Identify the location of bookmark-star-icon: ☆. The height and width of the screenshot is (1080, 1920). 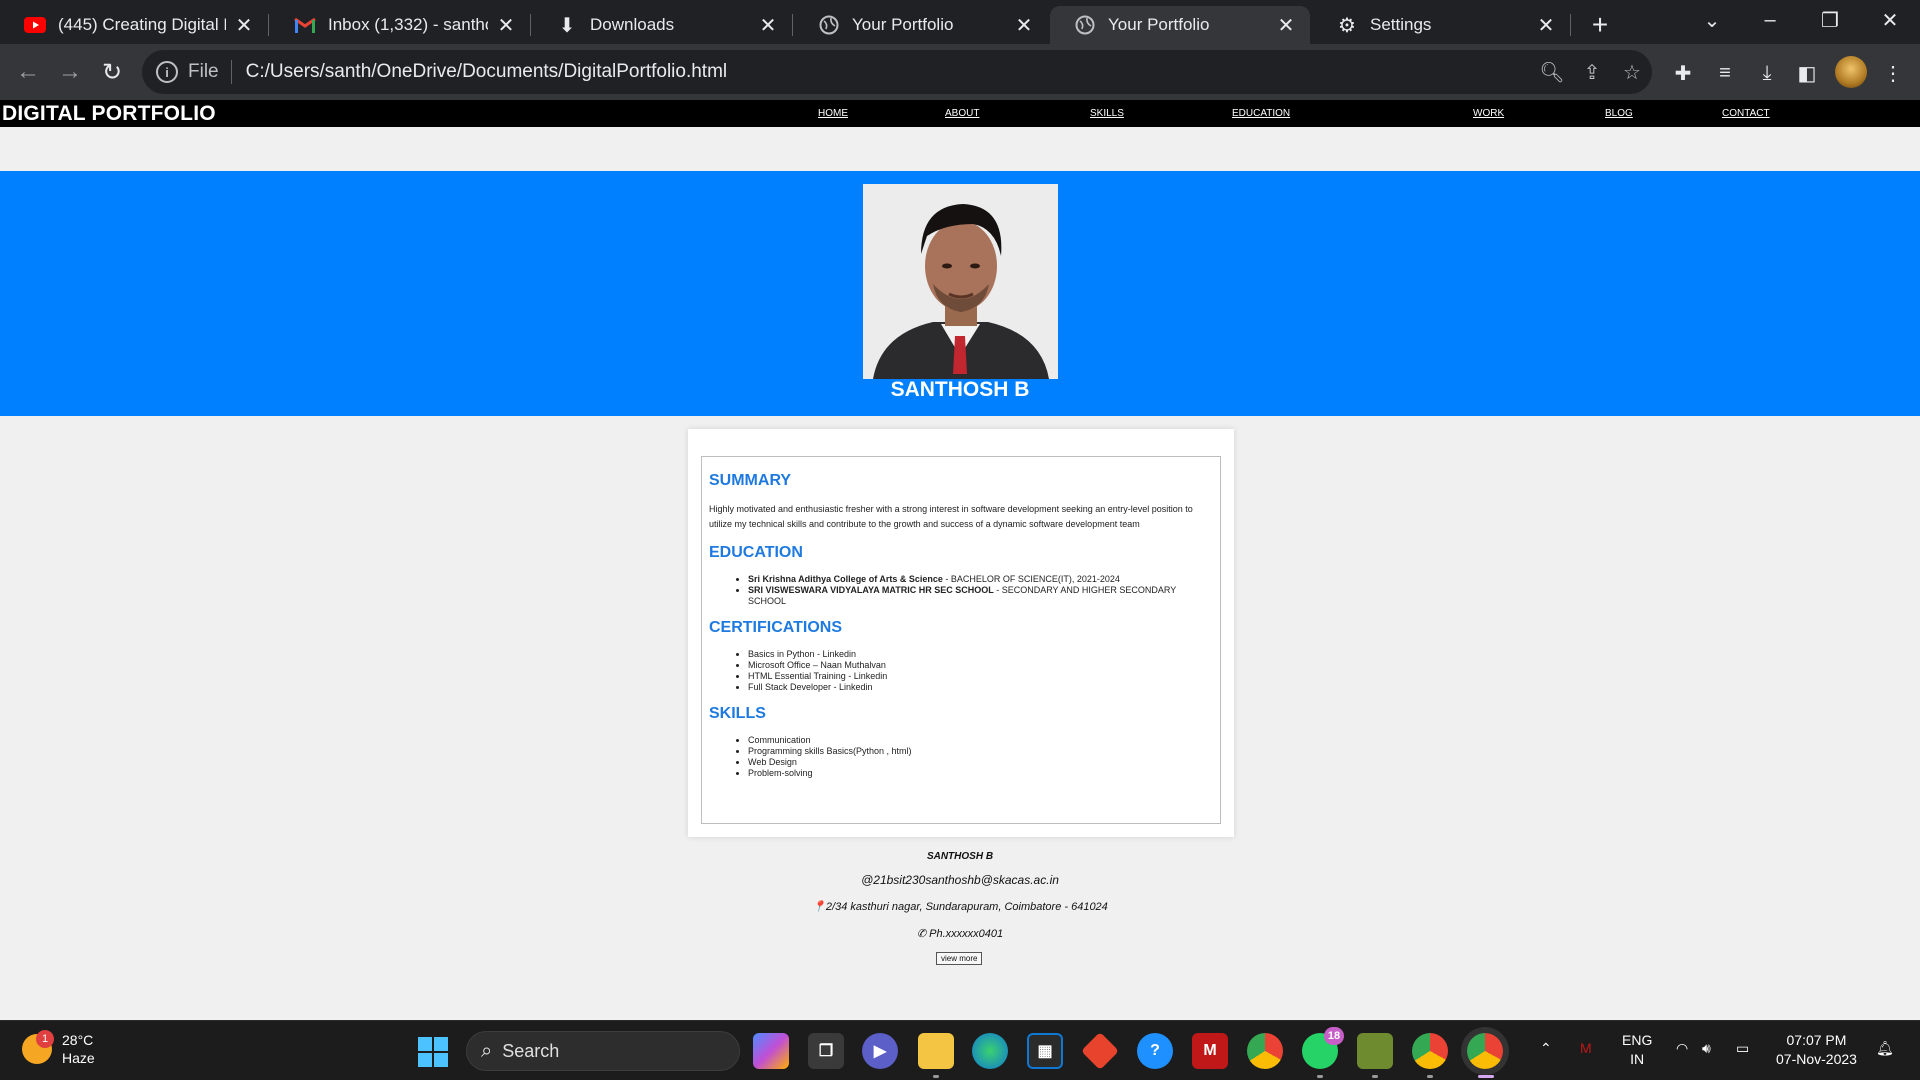
(1632, 72).